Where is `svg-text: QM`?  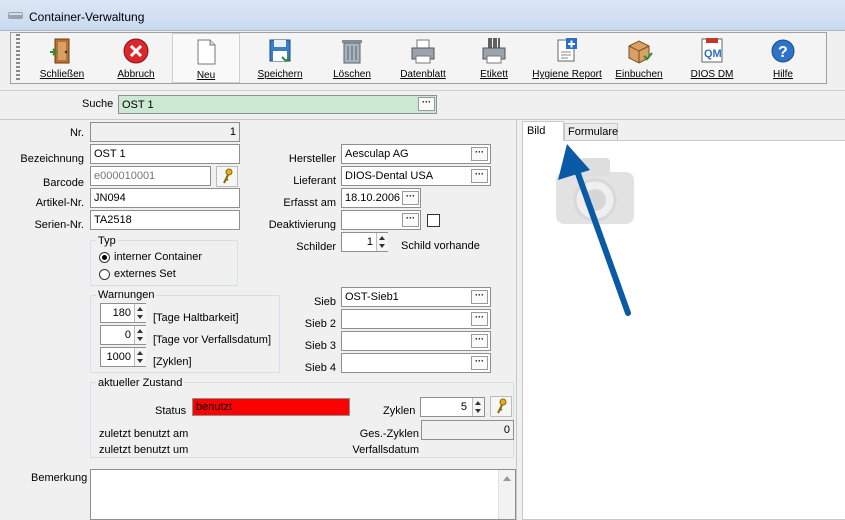
svg-text: QM is located at coordinates (713, 54).